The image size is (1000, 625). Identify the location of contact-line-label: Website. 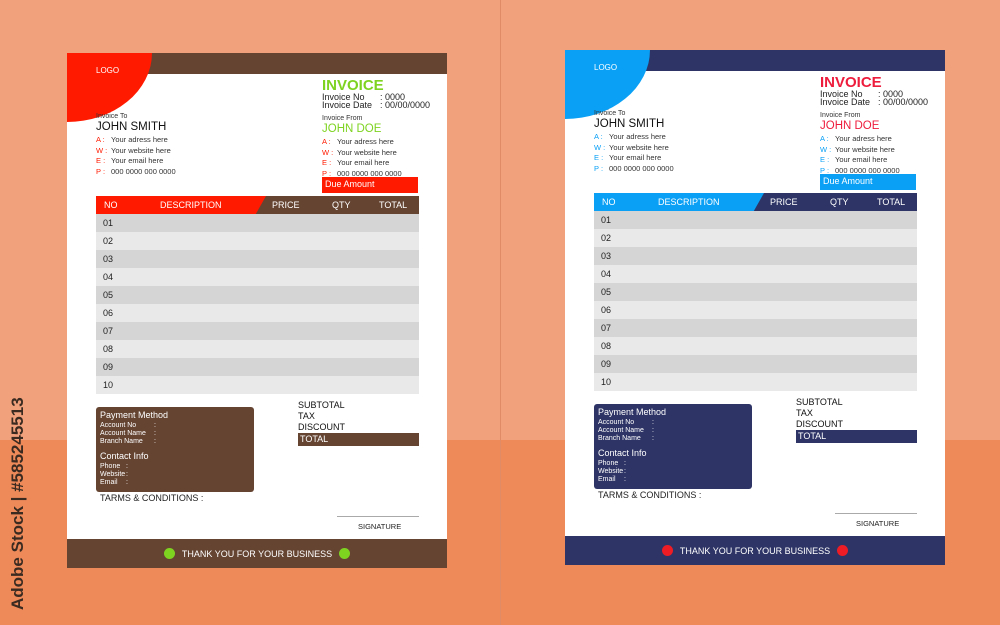
(611, 471).